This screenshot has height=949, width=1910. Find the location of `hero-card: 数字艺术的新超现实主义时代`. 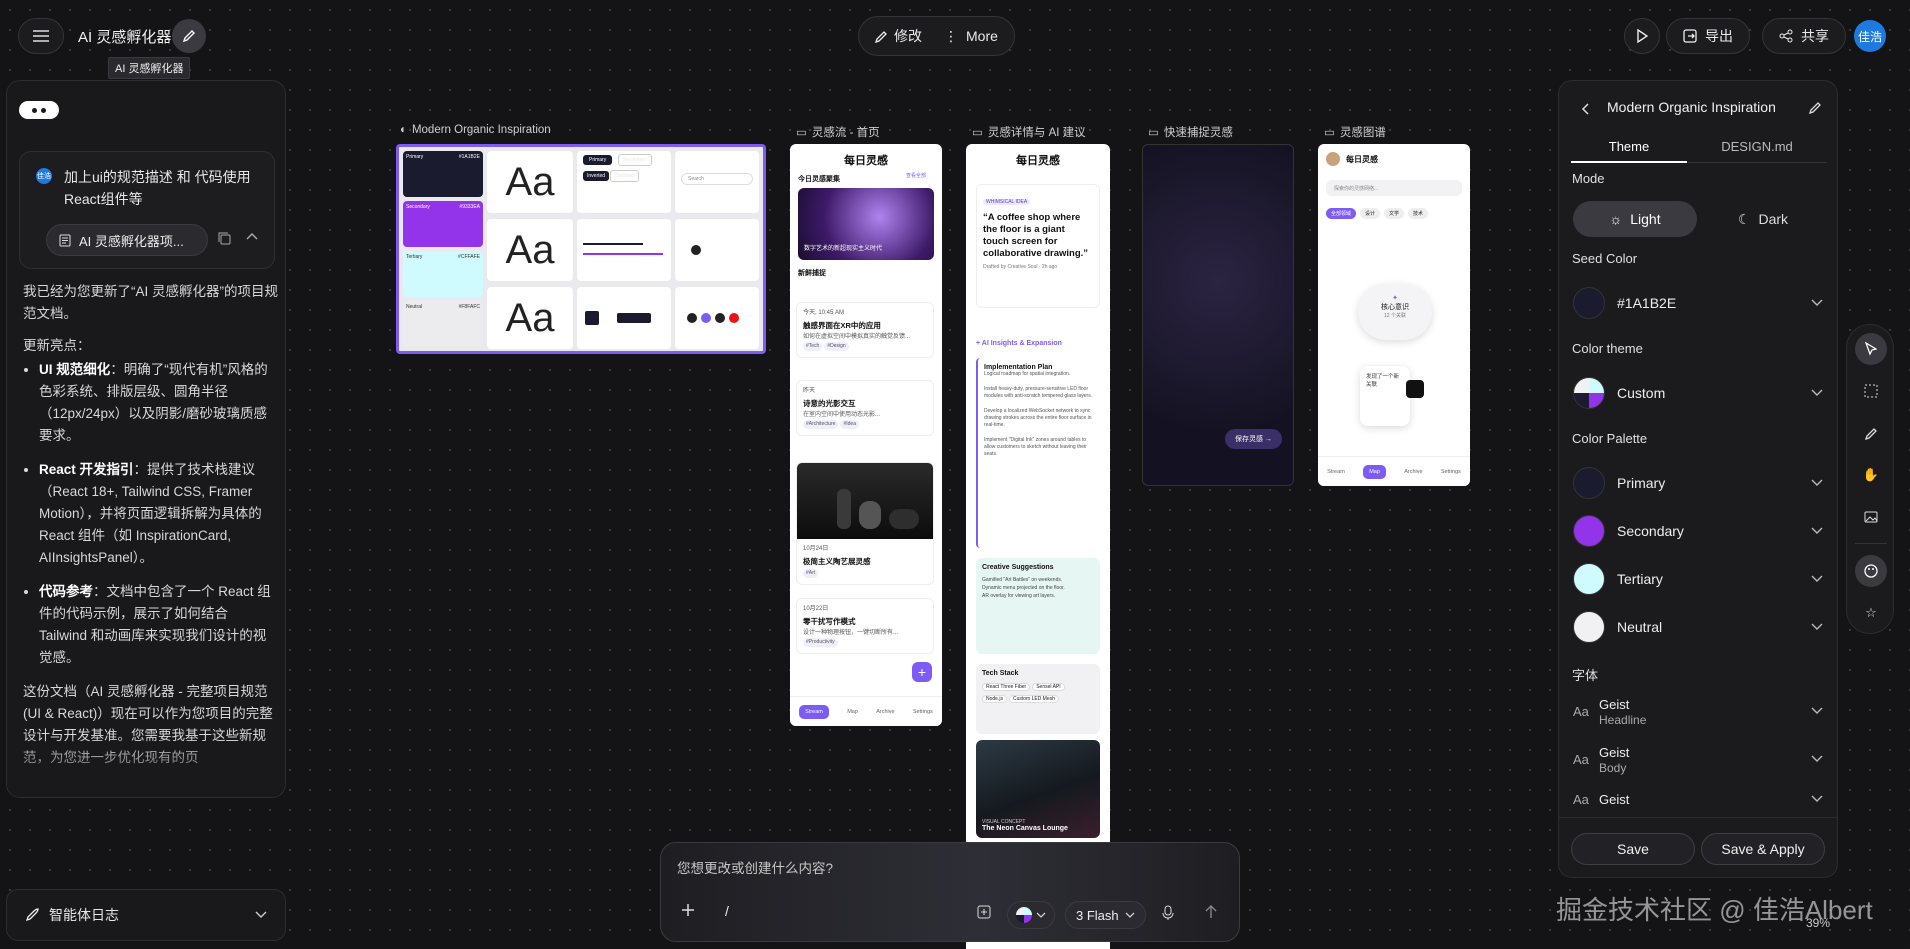

hero-card: 数字艺术的新超现实主义时代 is located at coordinates (866, 224).